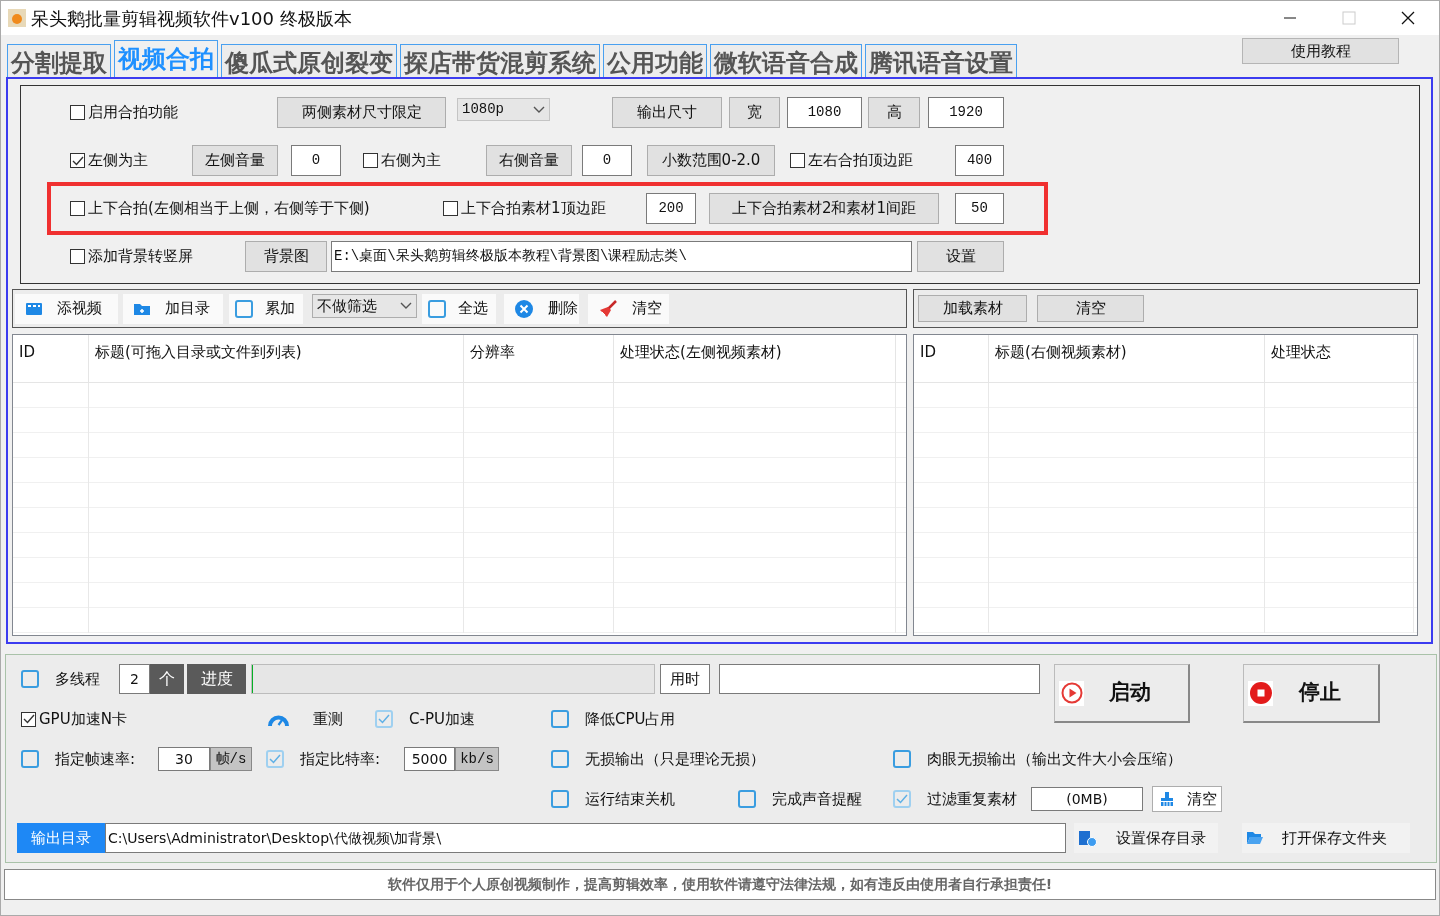  Describe the element at coordinates (754, 112) in the screenshot. I see `button: 宽` at that location.